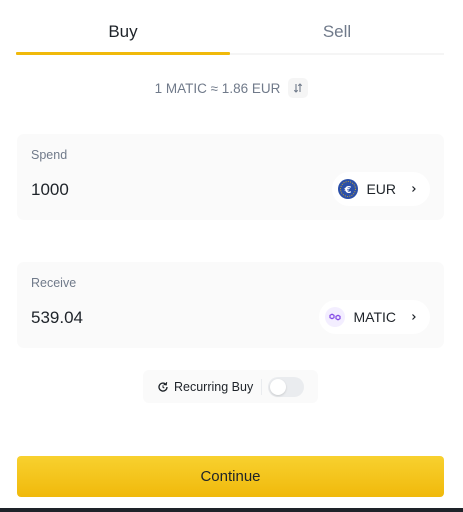  What do you see at coordinates (131, 190) in the screenshot?
I see `spend-amount-input: 1000` at bounding box center [131, 190].